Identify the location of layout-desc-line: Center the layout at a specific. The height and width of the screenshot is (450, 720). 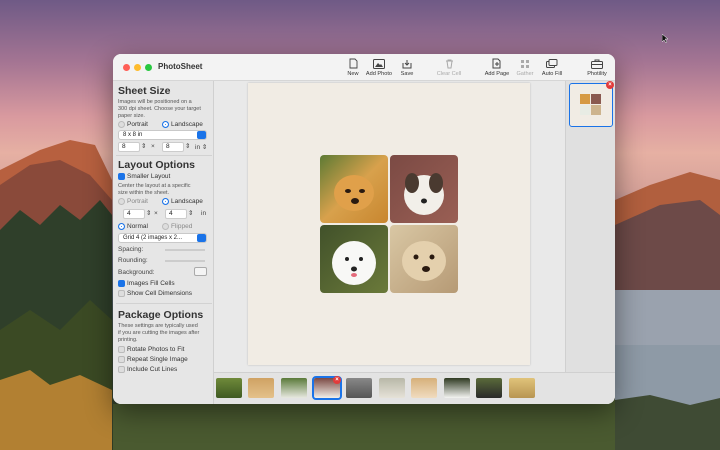
(154, 186).